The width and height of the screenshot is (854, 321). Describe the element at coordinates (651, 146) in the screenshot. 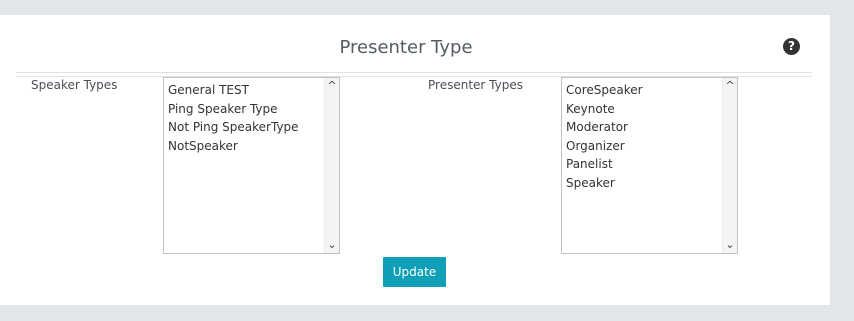

I see `presenter-type-option: Organizer` at that location.